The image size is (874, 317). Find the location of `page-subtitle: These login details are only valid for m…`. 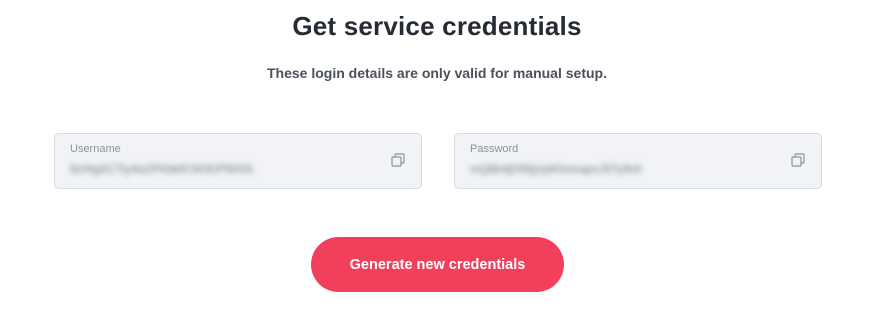

page-subtitle: These login details are only valid for m… is located at coordinates (437, 73).